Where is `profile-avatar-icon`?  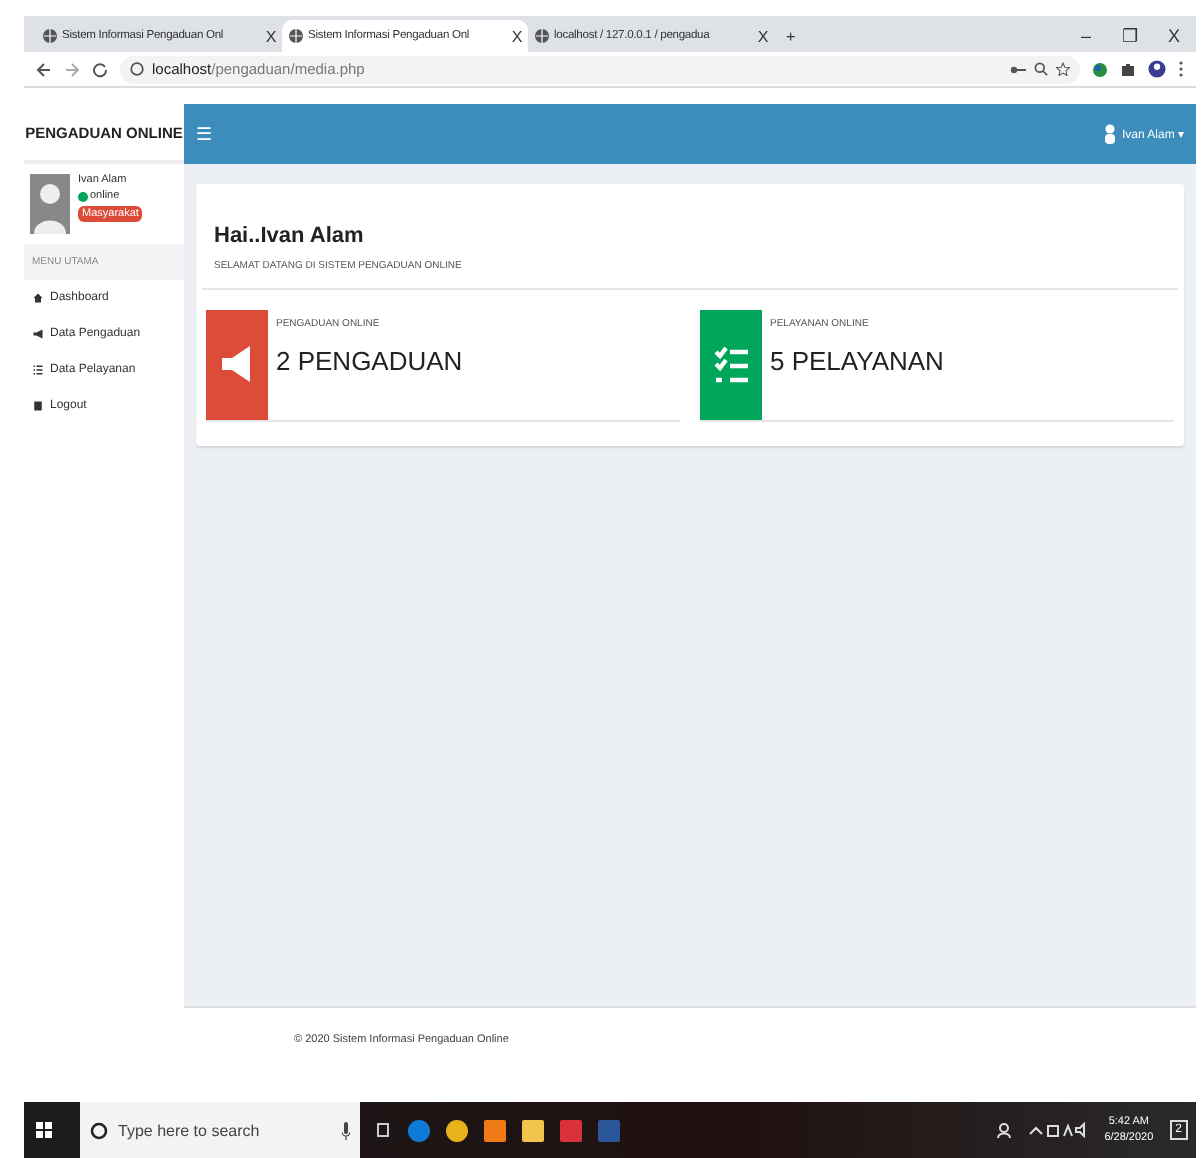
profile-avatar-icon is located at coordinates (1157, 69).